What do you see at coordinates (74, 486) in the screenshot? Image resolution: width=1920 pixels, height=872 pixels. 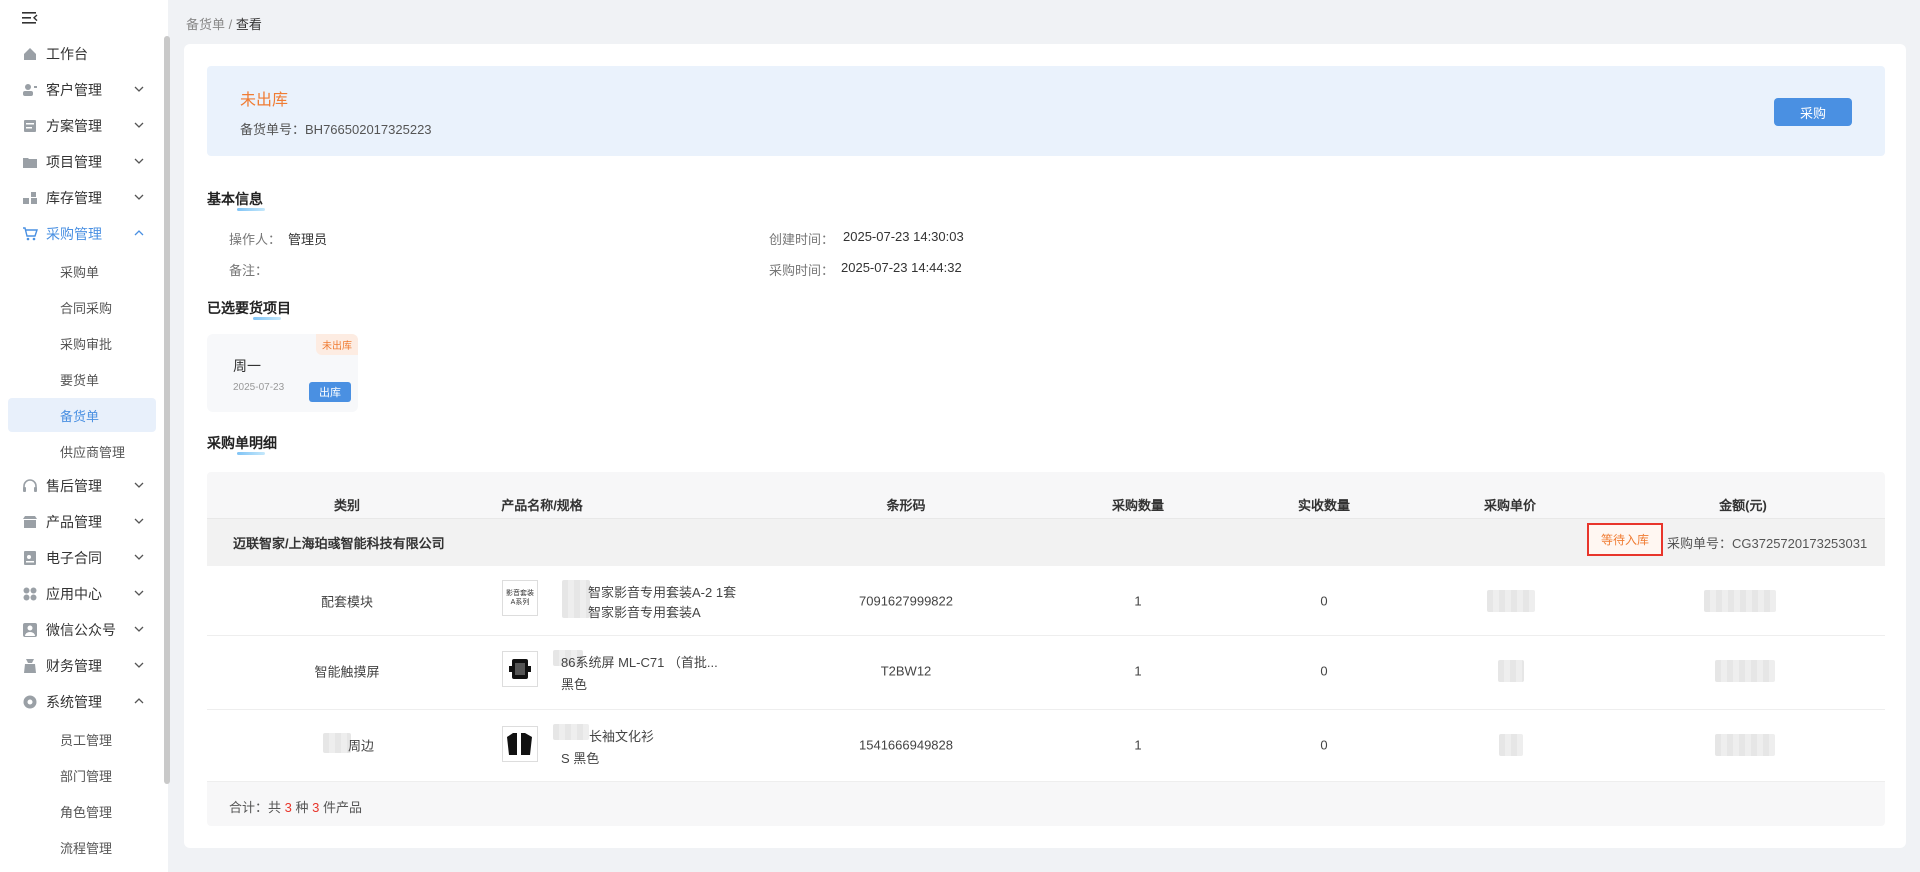 I see `sidebar-item-label: 售后管理` at bounding box center [74, 486].